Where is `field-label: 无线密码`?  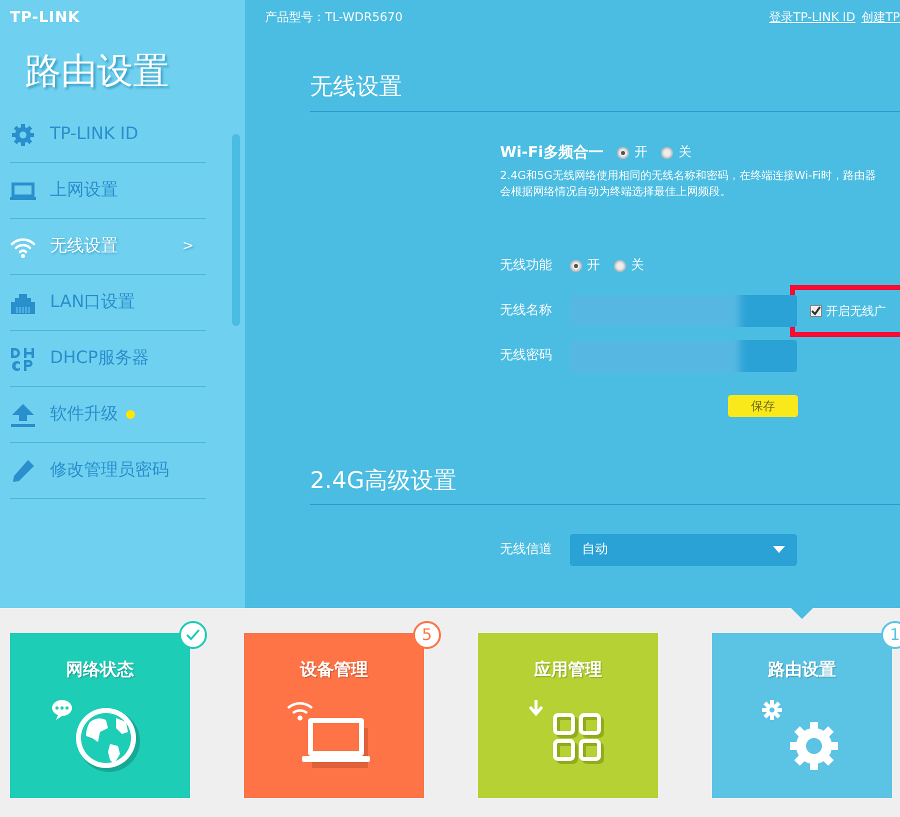
field-label: 无线密码 is located at coordinates (526, 356).